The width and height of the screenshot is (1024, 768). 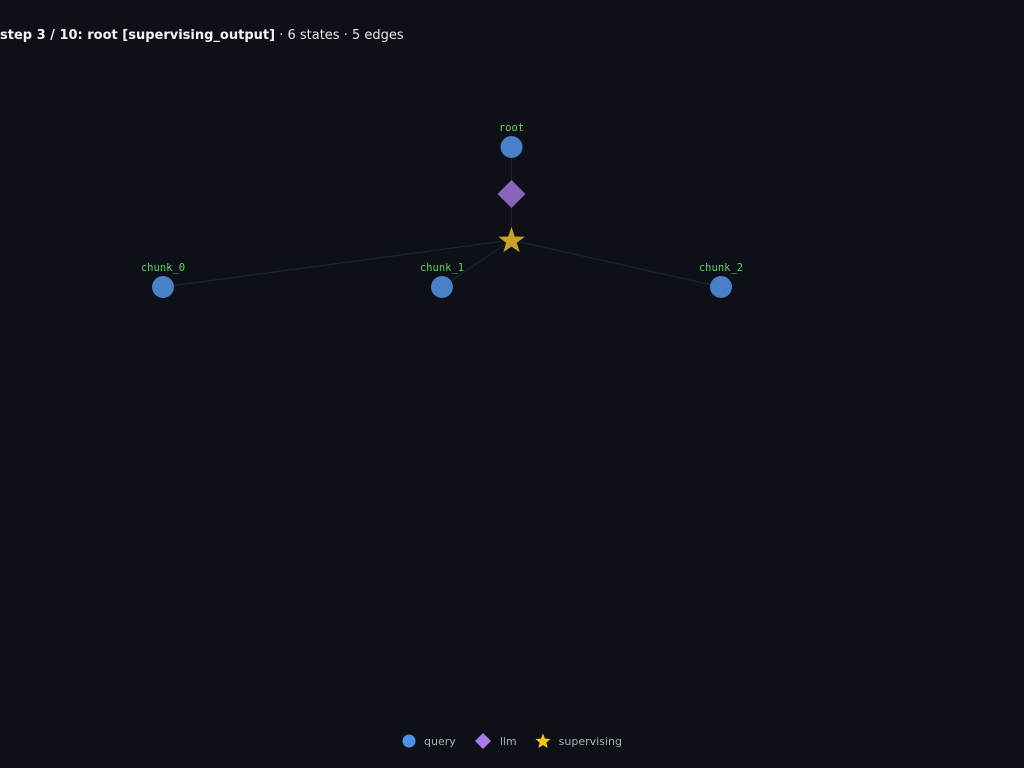 I want to click on circle-icon, so click(x=409, y=741).